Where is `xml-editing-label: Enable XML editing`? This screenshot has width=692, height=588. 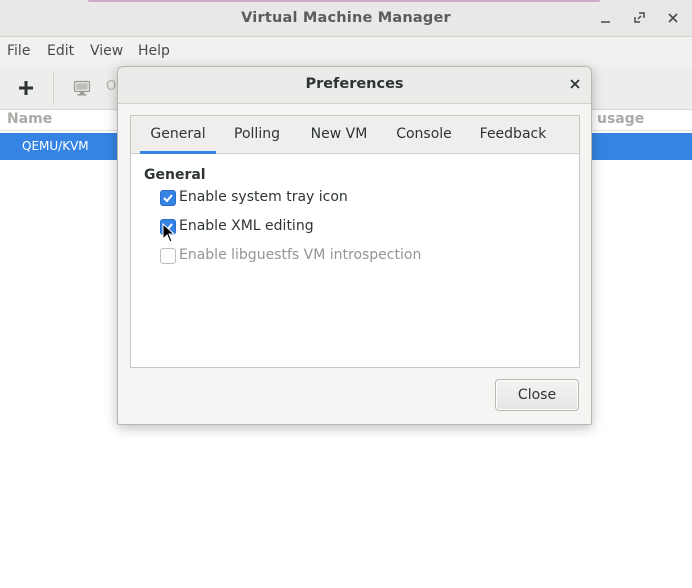 xml-editing-label: Enable XML editing is located at coordinates (246, 226).